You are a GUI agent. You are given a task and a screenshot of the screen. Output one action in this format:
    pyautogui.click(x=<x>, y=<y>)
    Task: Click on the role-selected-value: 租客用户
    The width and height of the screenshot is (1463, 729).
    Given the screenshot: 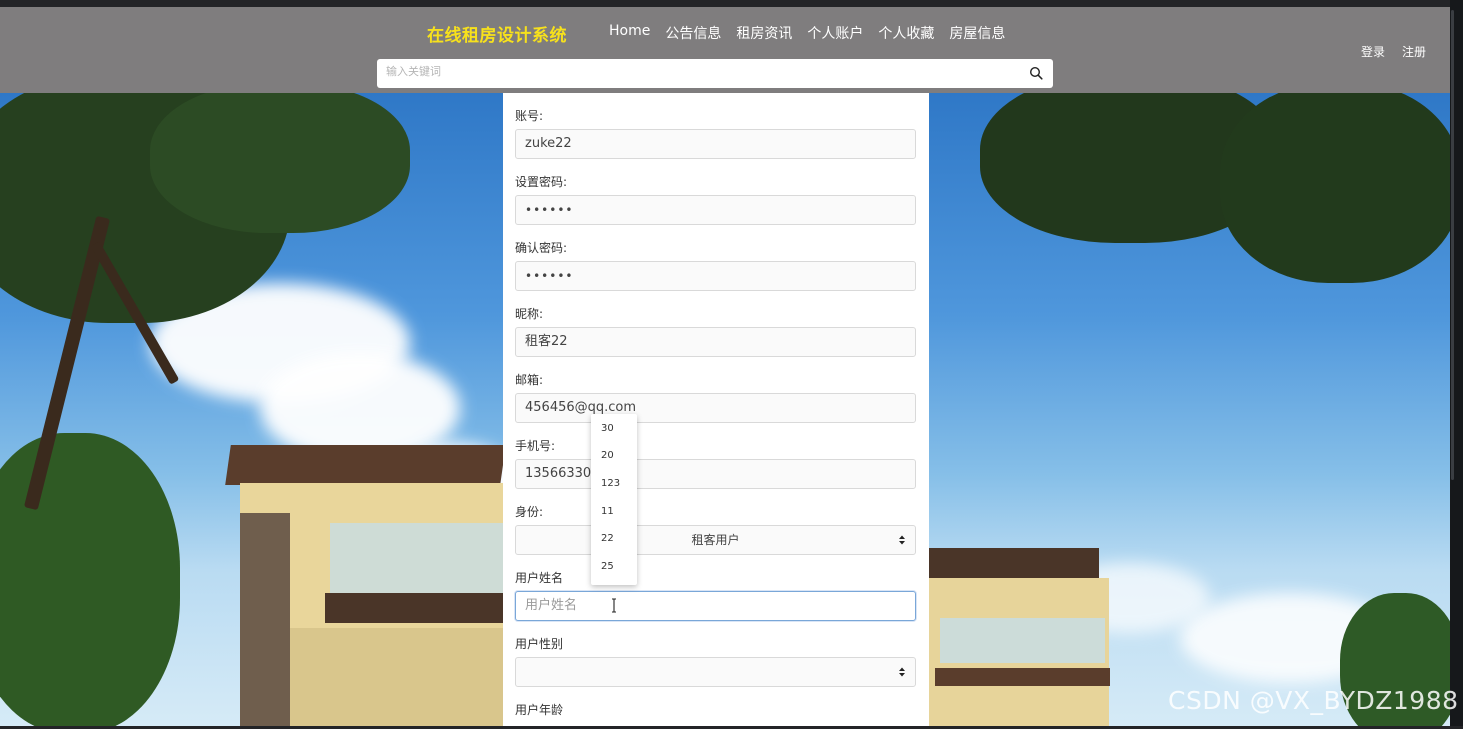 What is the action you would take?
    pyautogui.click(x=715, y=540)
    